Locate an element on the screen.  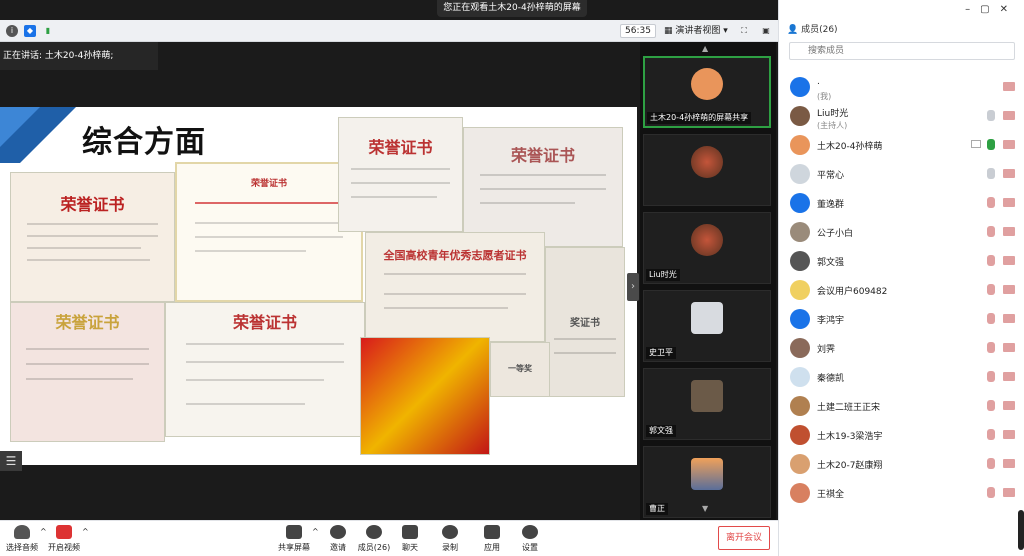
scrollbar is located at coordinates (1021, 530).